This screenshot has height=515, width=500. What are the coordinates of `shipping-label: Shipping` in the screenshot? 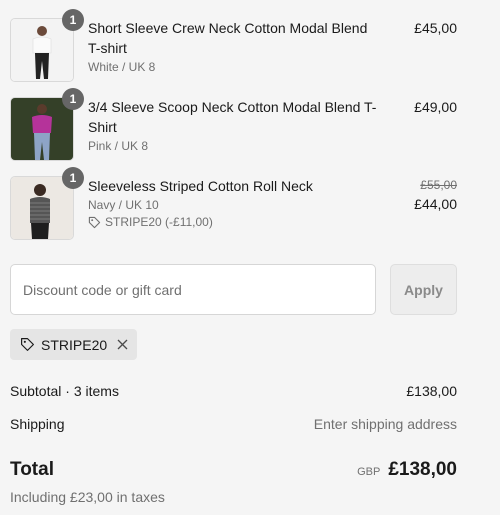 It's located at (37, 424).